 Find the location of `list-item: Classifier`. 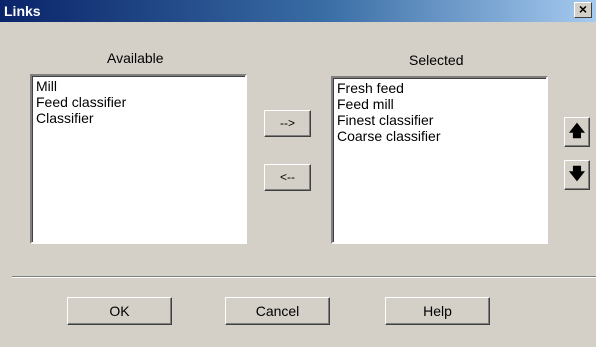

list-item: Classifier is located at coordinates (138, 118).